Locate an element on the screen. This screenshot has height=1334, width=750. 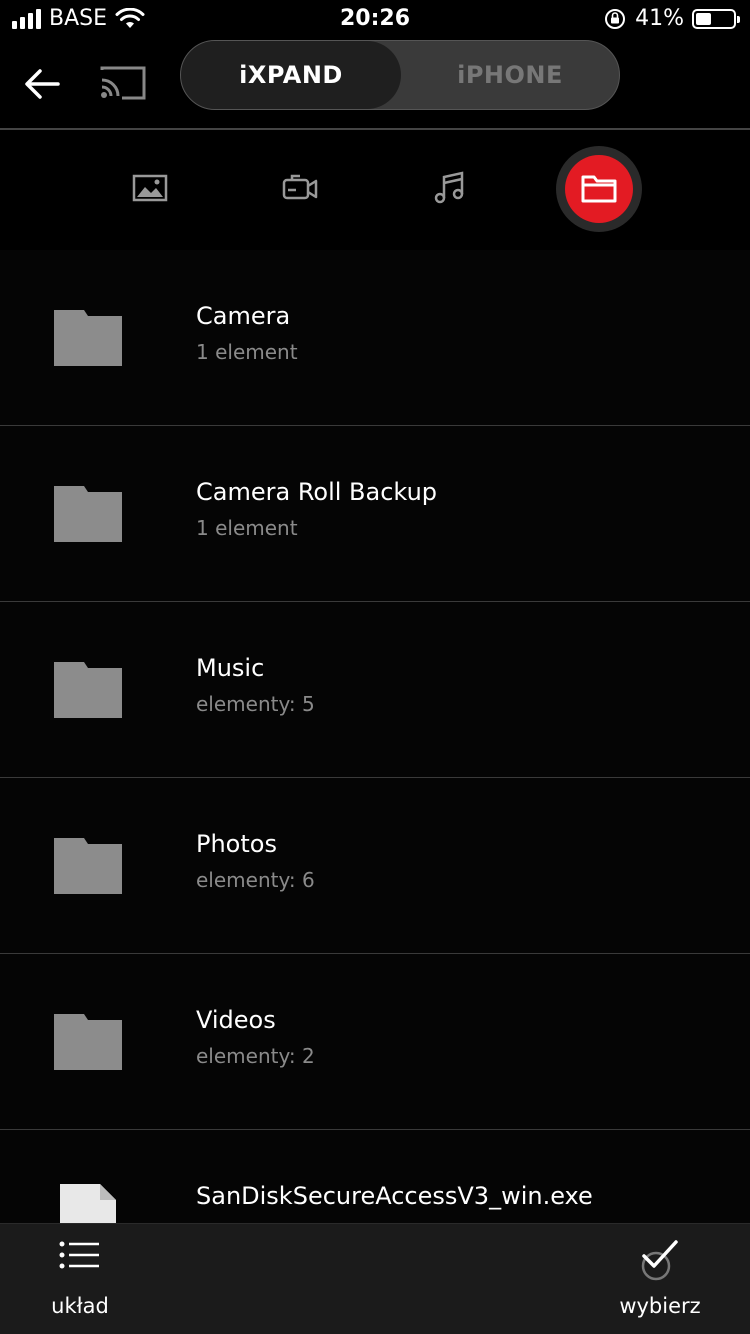
segment-ixpand: iXPAND is located at coordinates (291, 75).